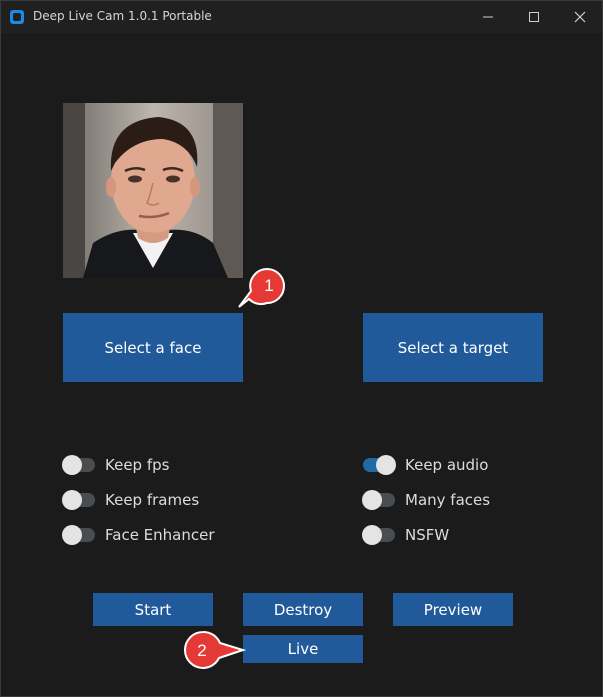  What do you see at coordinates (303, 649) in the screenshot?
I see `live-button: Live` at bounding box center [303, 649].